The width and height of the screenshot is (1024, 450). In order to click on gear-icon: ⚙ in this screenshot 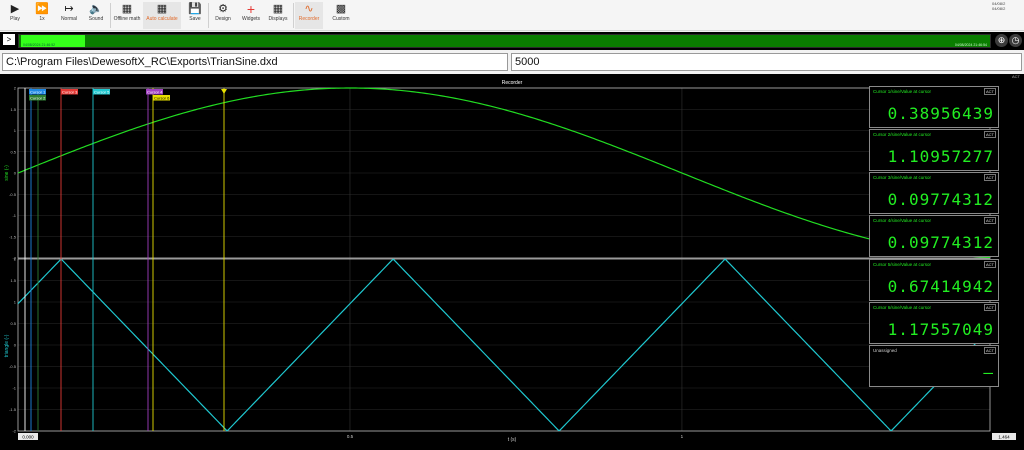, I will do `click(223, 9)`.